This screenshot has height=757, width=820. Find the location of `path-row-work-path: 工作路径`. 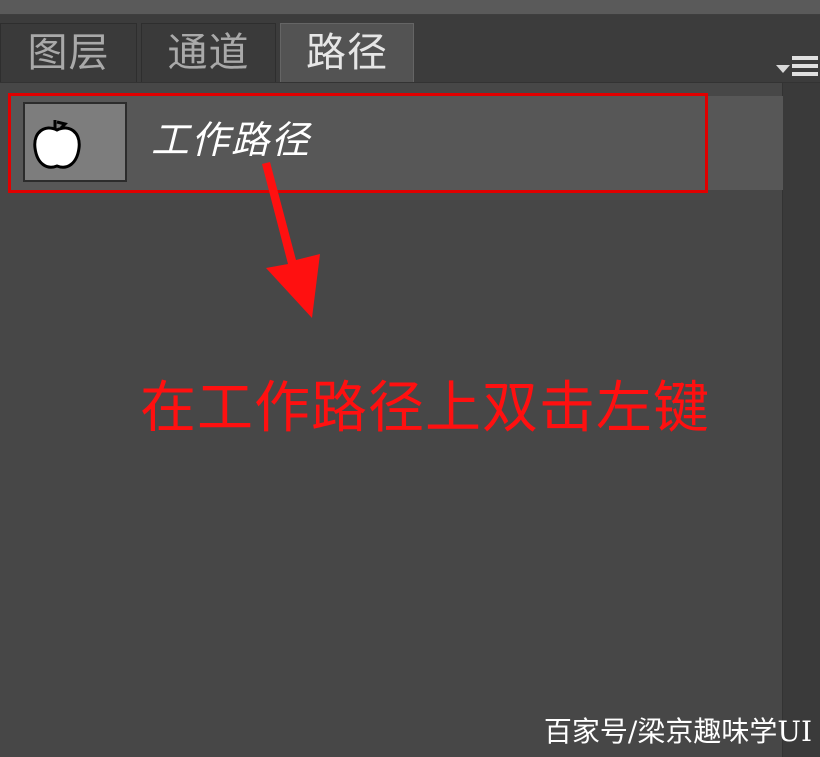

path-row-work-path: 工作路径 is located at coordinates (358, 143).